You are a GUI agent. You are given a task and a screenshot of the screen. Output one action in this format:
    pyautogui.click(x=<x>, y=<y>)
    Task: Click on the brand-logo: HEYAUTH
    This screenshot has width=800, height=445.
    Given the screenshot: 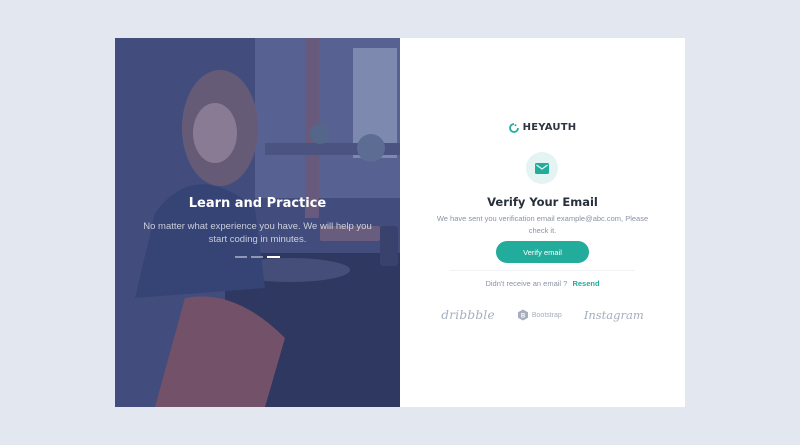 What is the action you would take?
    pyautogui.click(x=542, y=127)
    